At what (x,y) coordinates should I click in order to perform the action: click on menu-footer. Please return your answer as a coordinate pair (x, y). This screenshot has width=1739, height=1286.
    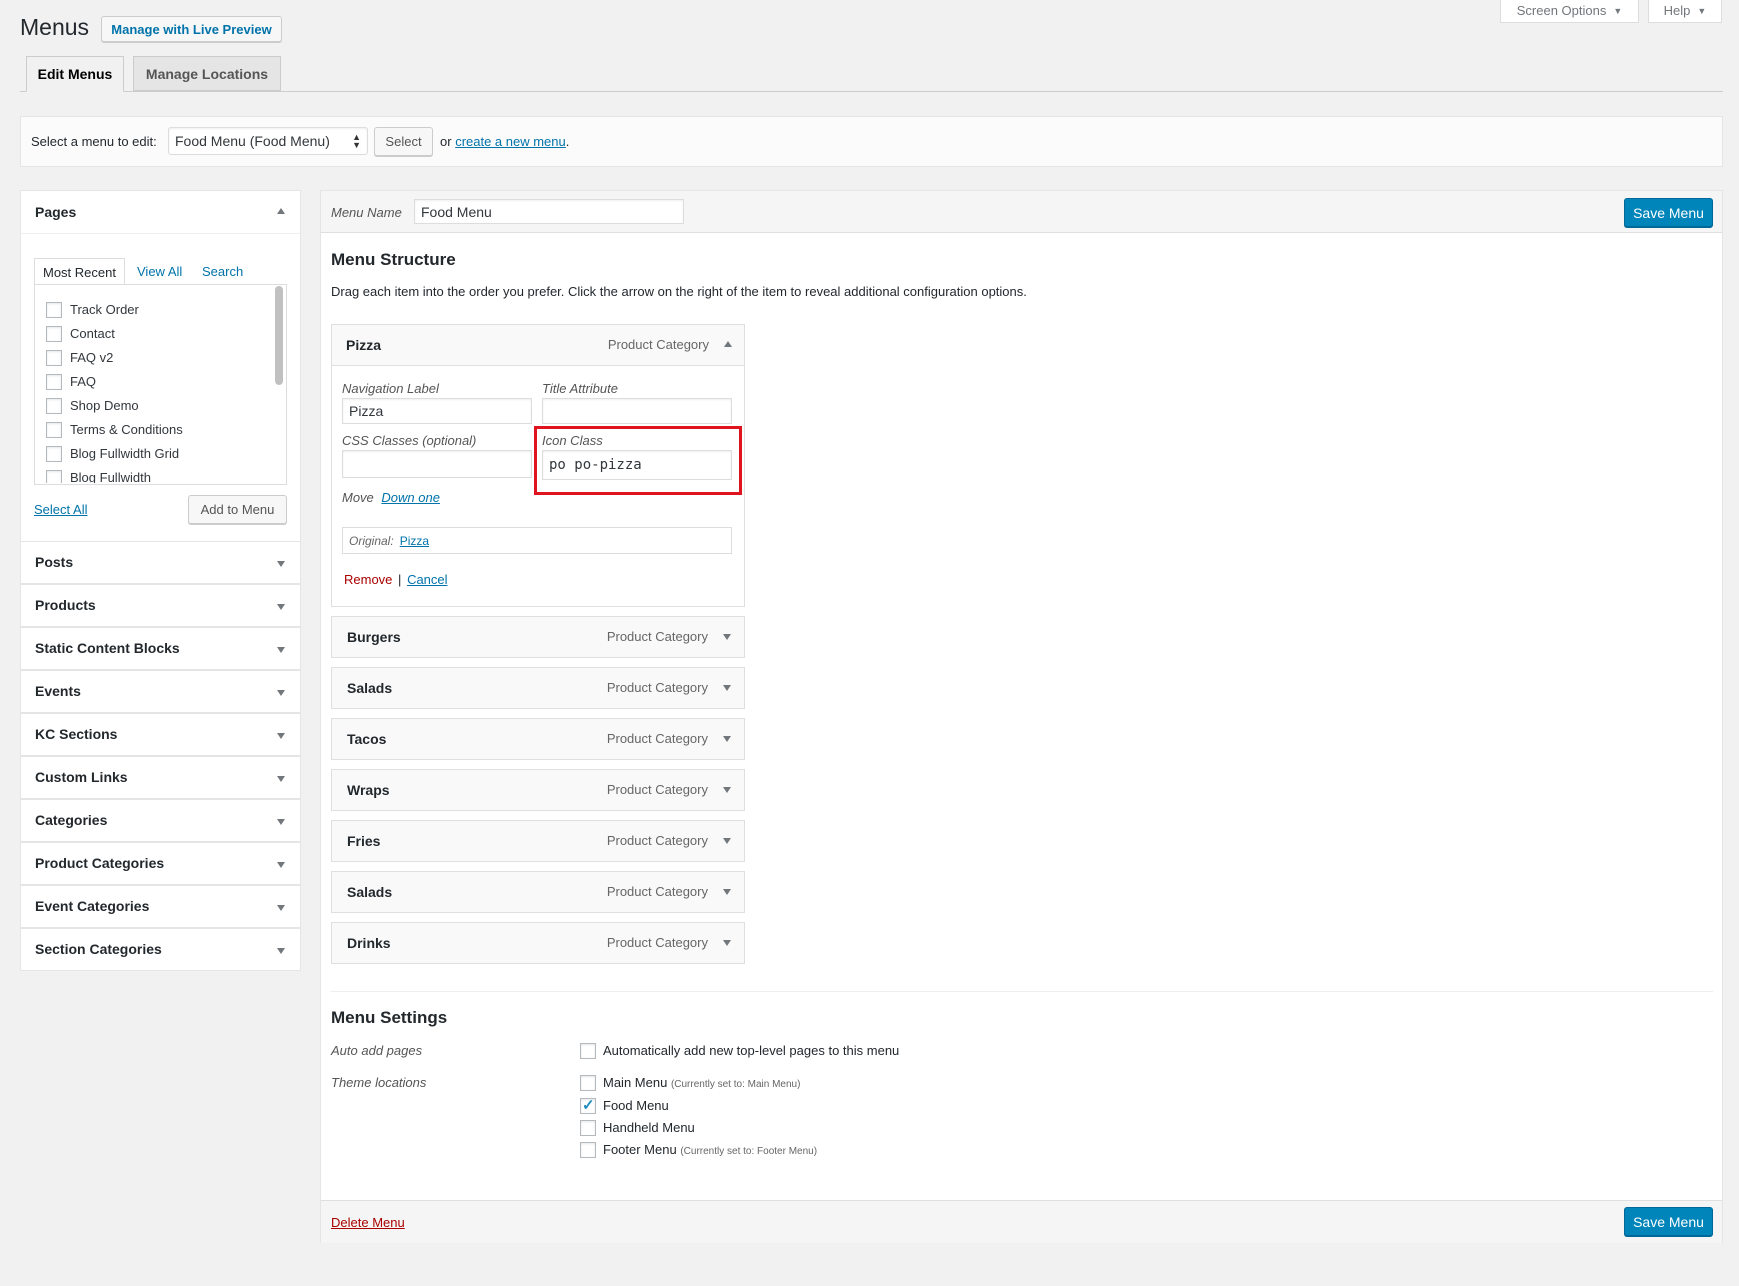
    Looking at the image, I should click on (1021, 1221).